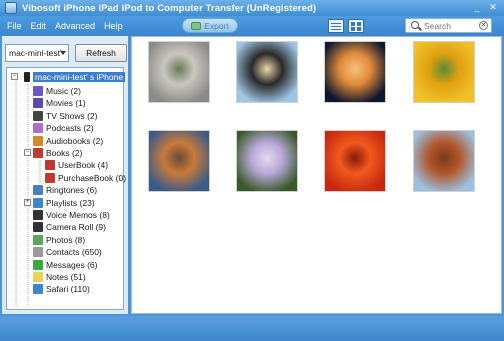  I want to click on tree-item-label: Music (2), so click(63, 91).